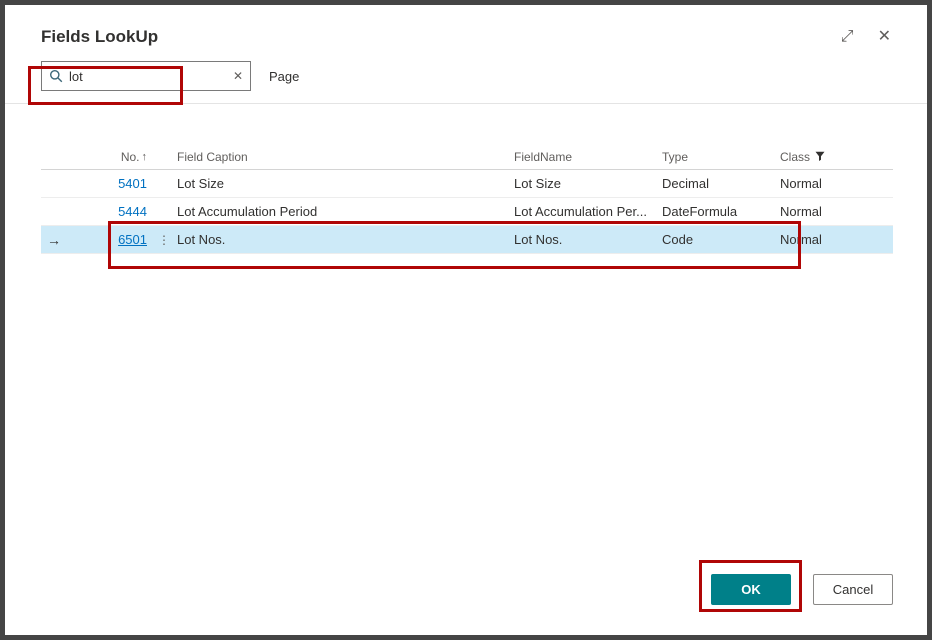  Describe the element at coordinates (537, 183) in the screenshot. I see `cell-fieldname: Lot Size` at that location.